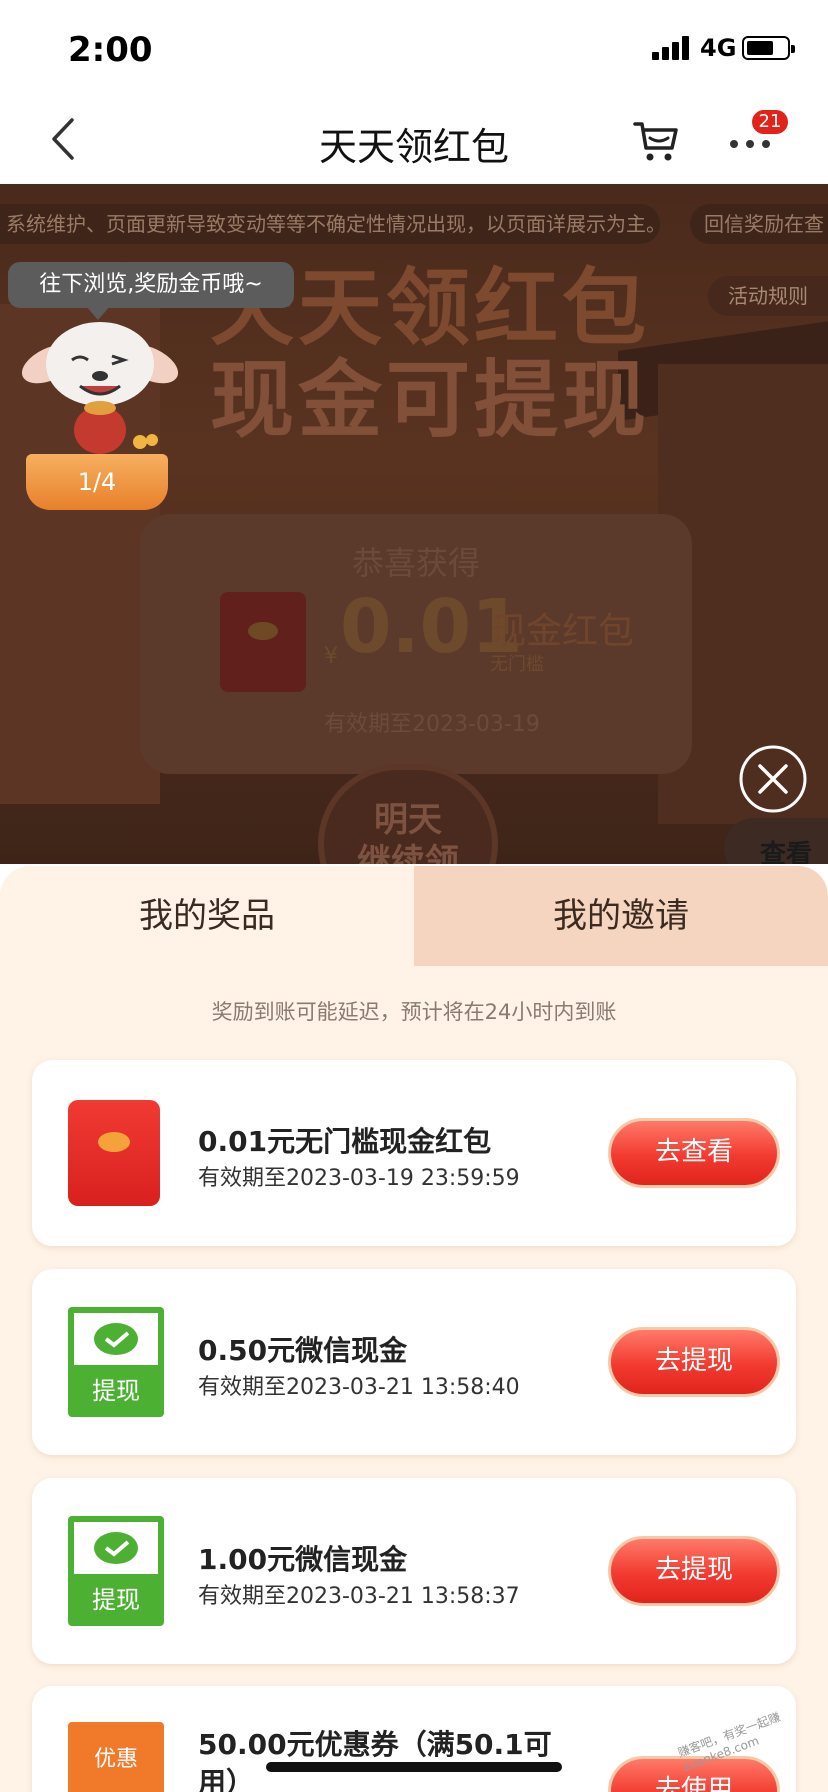 The image size is (828, 1792). What do you see at coordinates (408, 853) in the screenshot?
I see `tomorrow-label-line2: 继续领` at bounding box center [408, 853].